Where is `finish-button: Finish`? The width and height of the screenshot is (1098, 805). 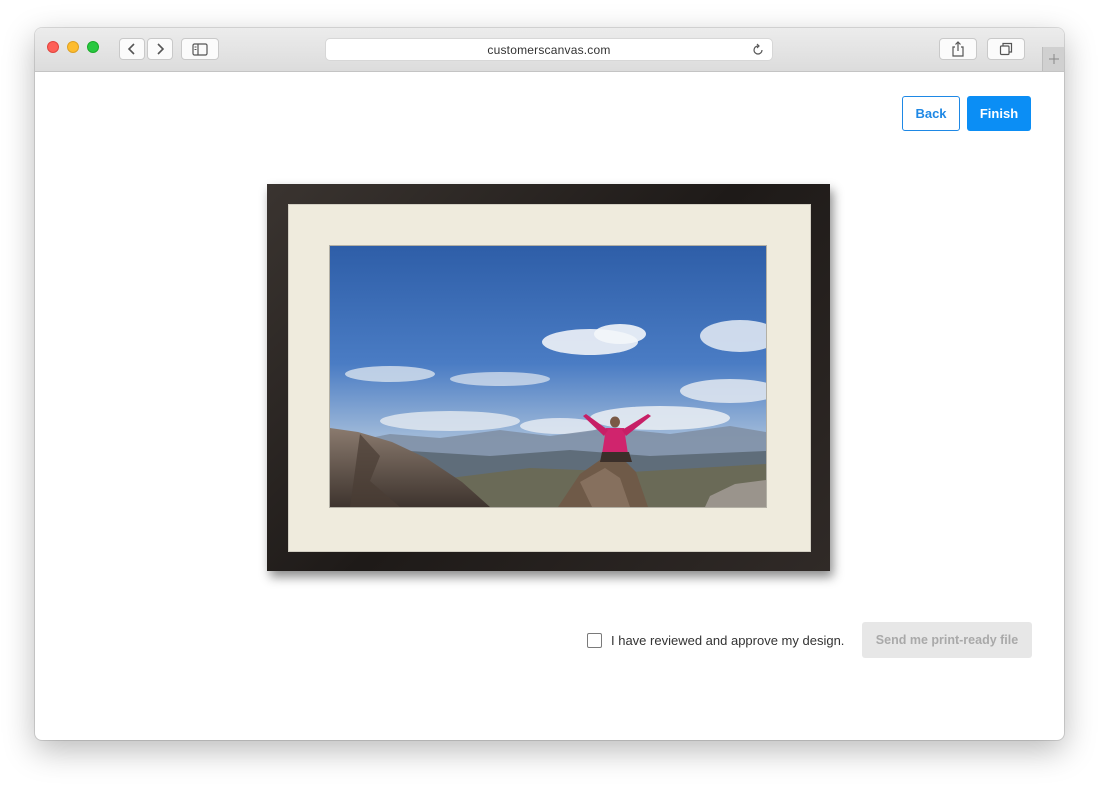 finish-button: Finish is located at coordinates (999, 113).